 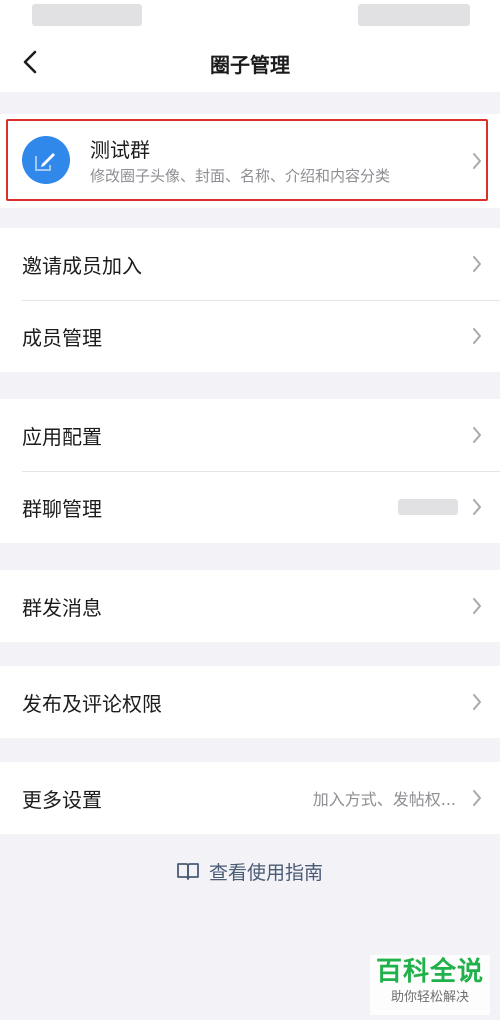 I want to click on circle-info-row: 测试群 修改圈子头像、封面、名称、介绍和内容分类, so click(x=250, y=161).